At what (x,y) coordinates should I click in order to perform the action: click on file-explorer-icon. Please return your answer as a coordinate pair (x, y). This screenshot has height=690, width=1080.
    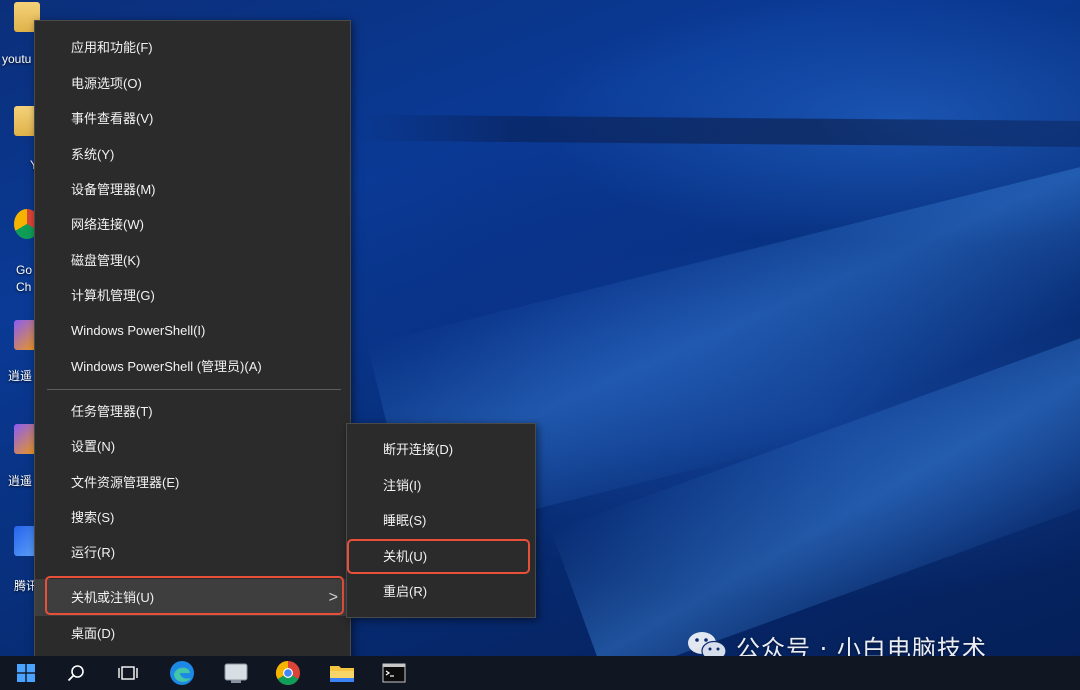
    Looking at the image, I should click on (342, 674).